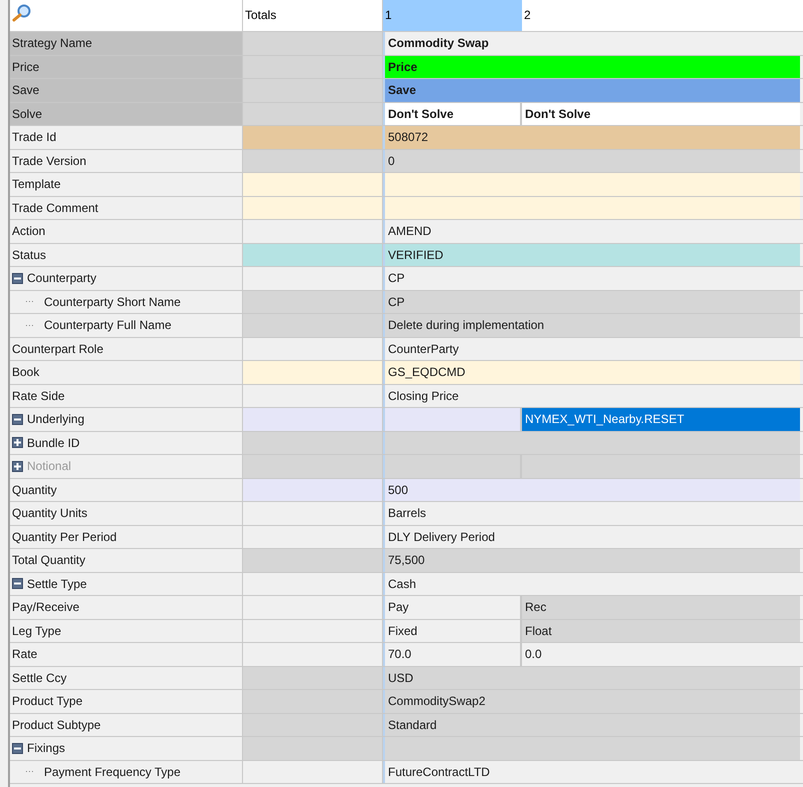 This screenshot has height=787, width=803. Describe the element at coordinates (591, 372) in the screenshot. I see `value-cell: GS_EQDCMD` at that location.